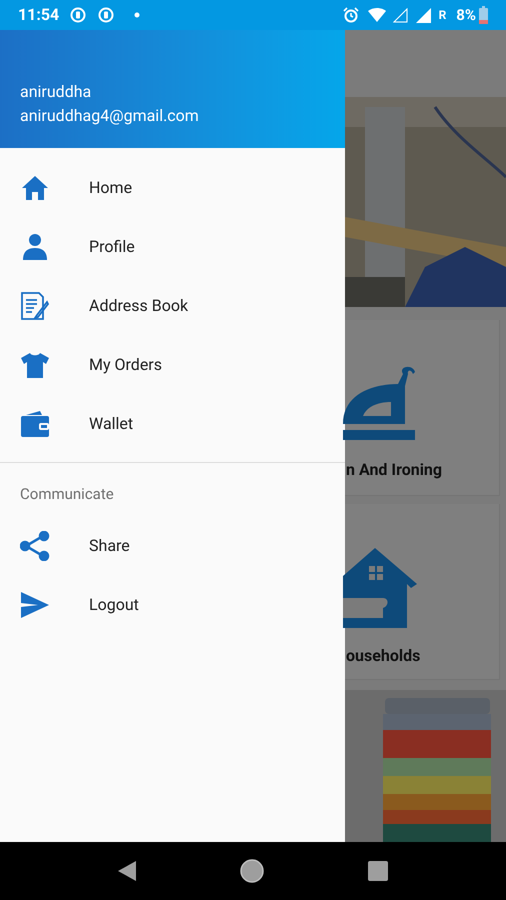  What do you see at coordinates (35, 605) in the screenshot?
I see `send-icon` at bounding box center [35, 605].